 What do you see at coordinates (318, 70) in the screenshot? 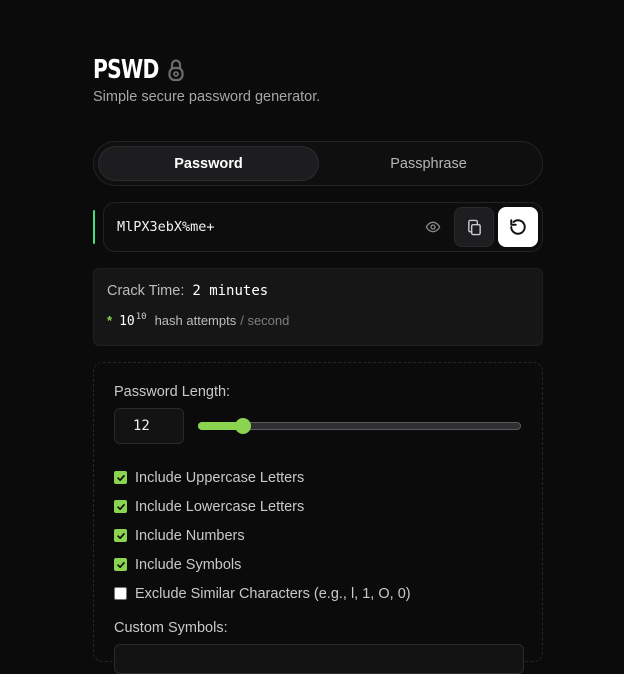
I see `brand-header: PSWD` at bounding box center [318, 70].